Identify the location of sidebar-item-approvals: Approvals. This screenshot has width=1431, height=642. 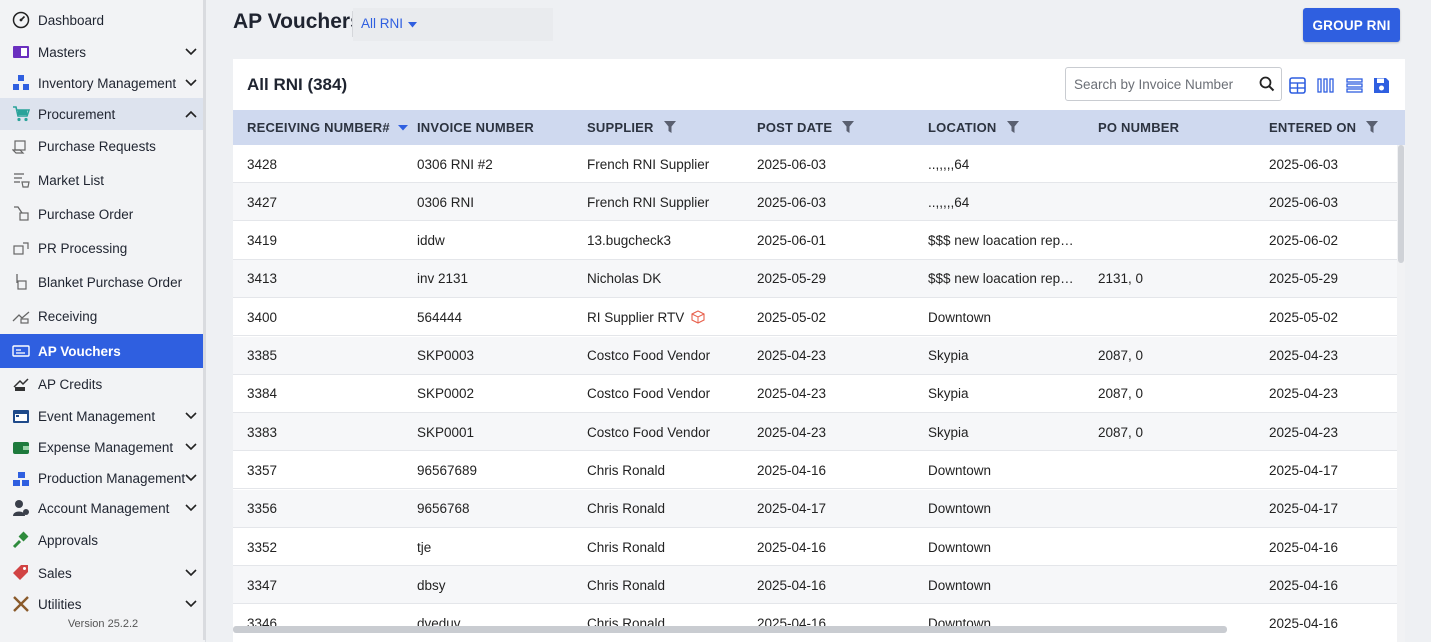
(102, 540).